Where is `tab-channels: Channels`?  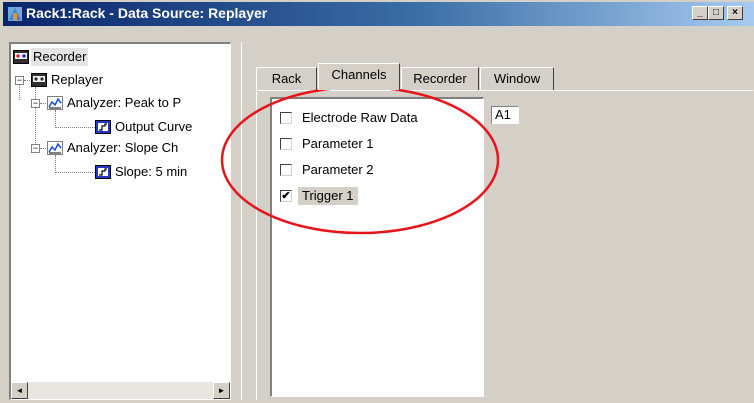 tab-channels: Channels is located at coordinates (359, 76).